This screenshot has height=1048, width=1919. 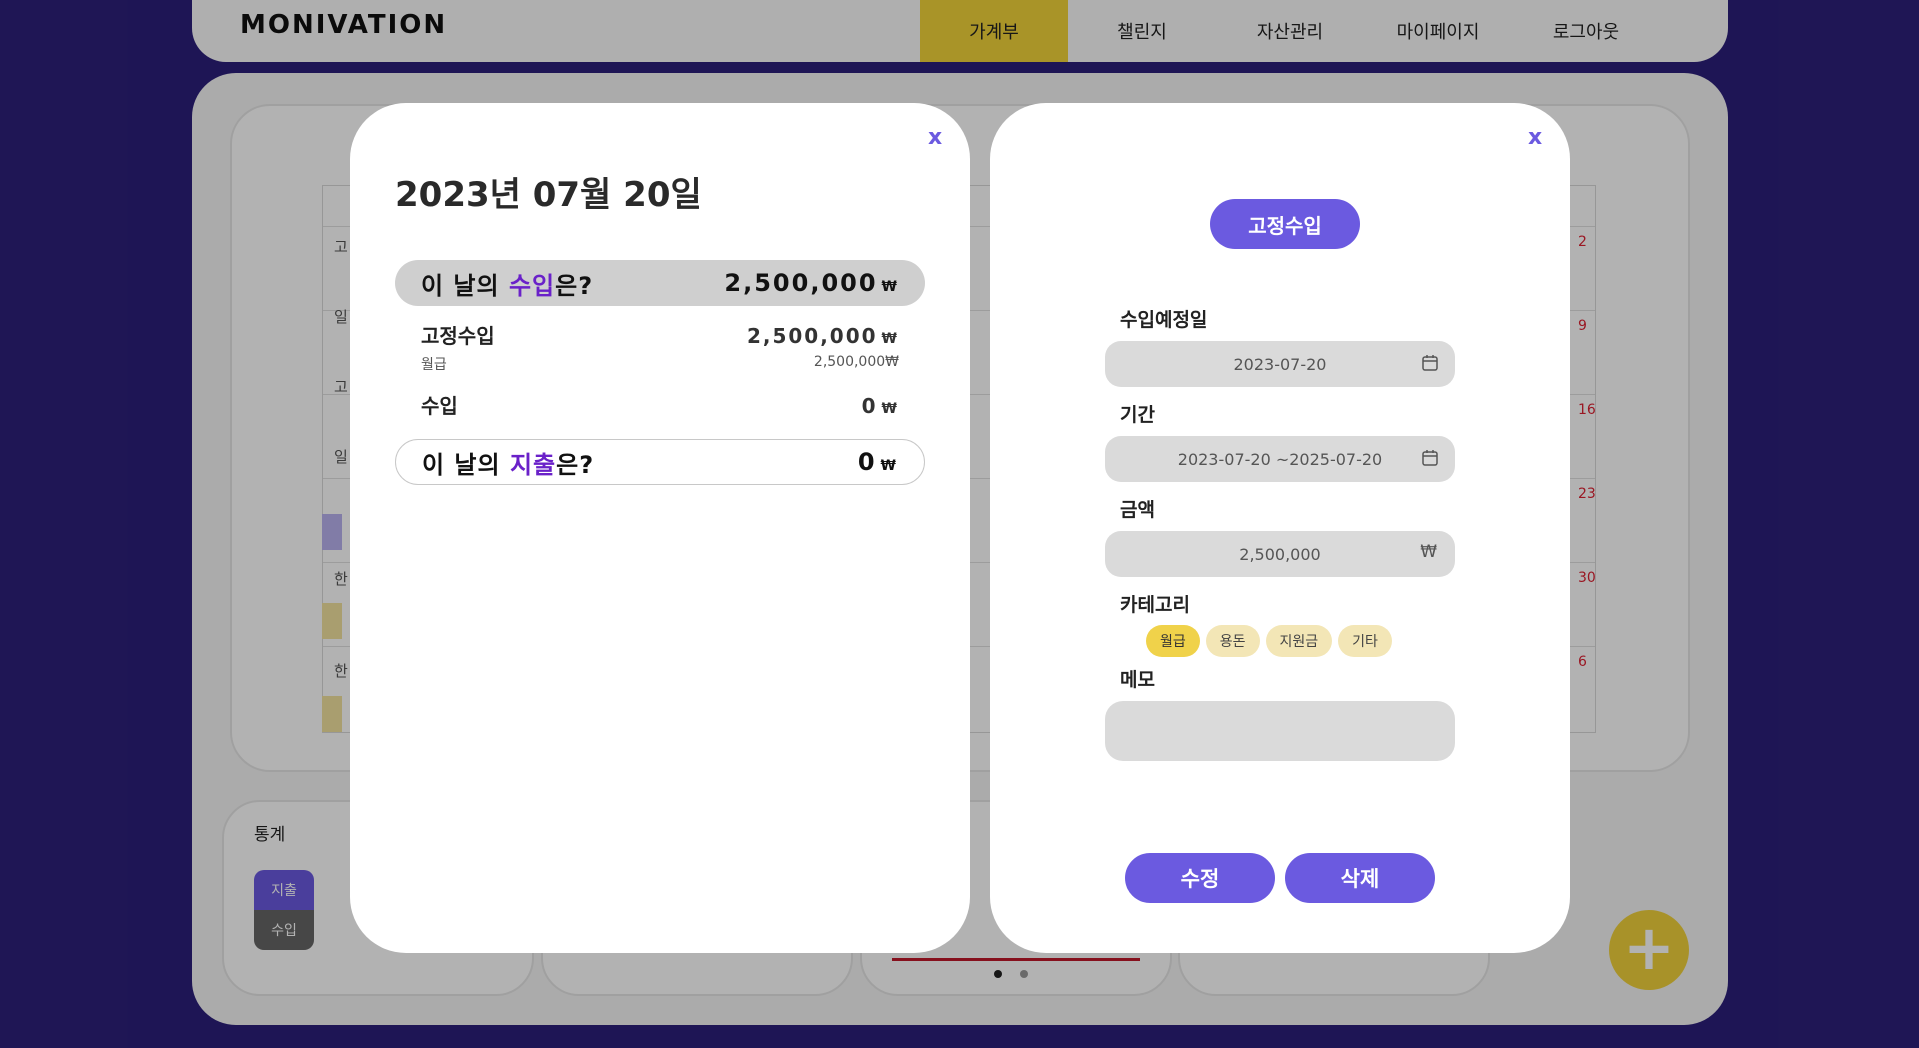 What do you see at coordinates (869, 406) in the screenshot?
I see `income-amount-value: 0` at bounding box center [869, 406].